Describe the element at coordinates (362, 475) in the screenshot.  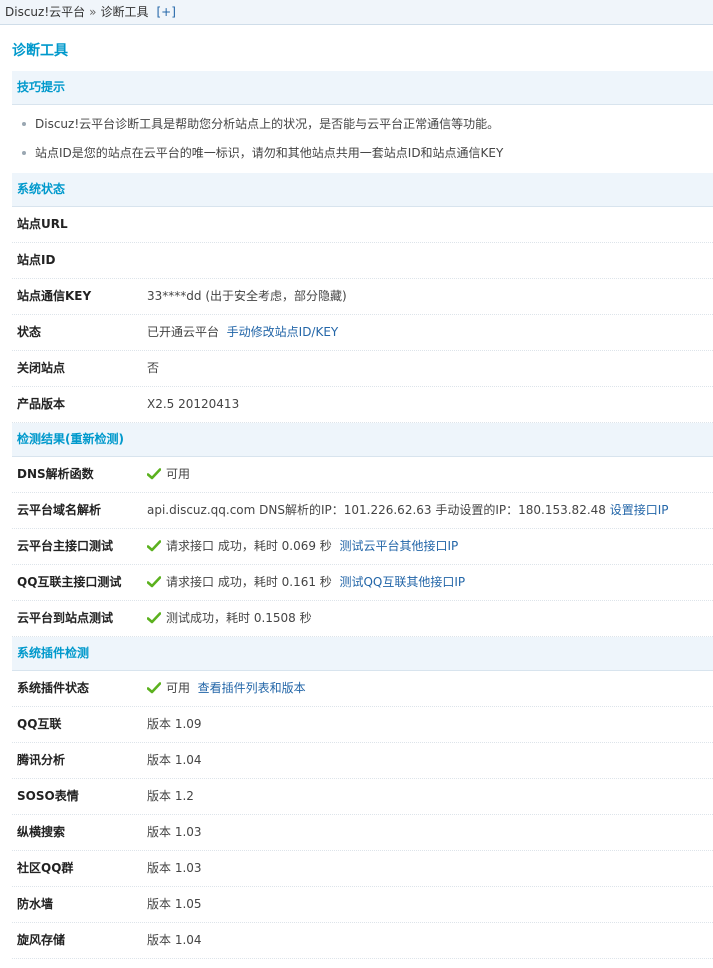
I see `dns-row: DNS解析函数 可用` at that location.